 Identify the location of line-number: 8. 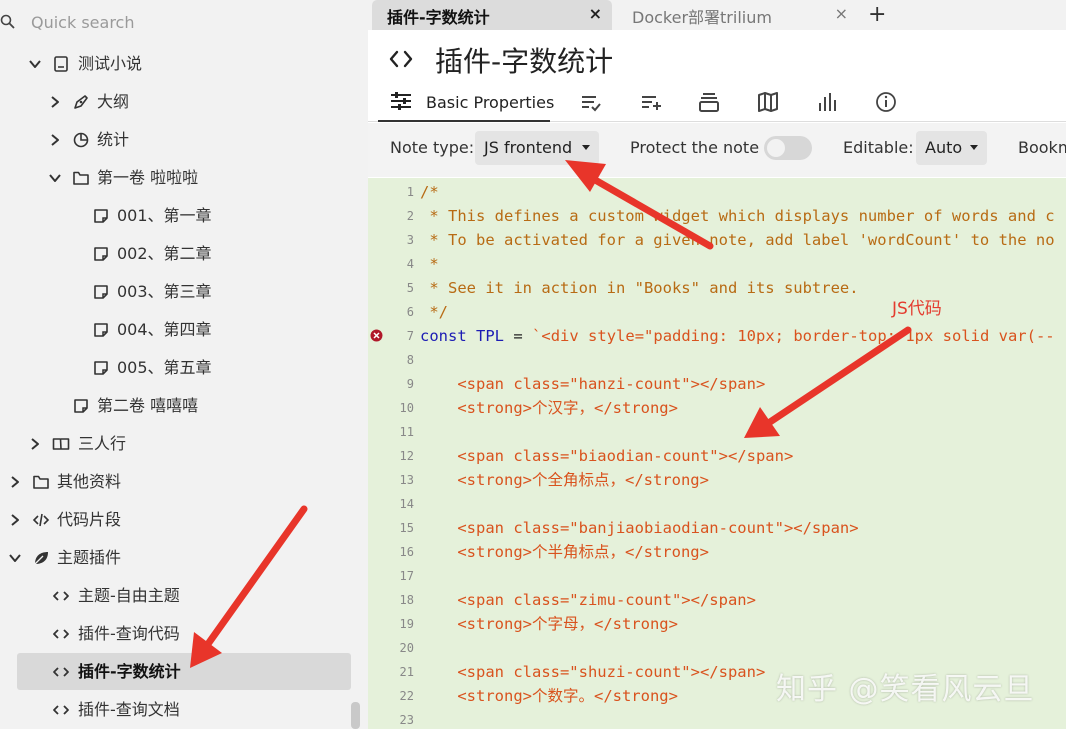
(410, 360).